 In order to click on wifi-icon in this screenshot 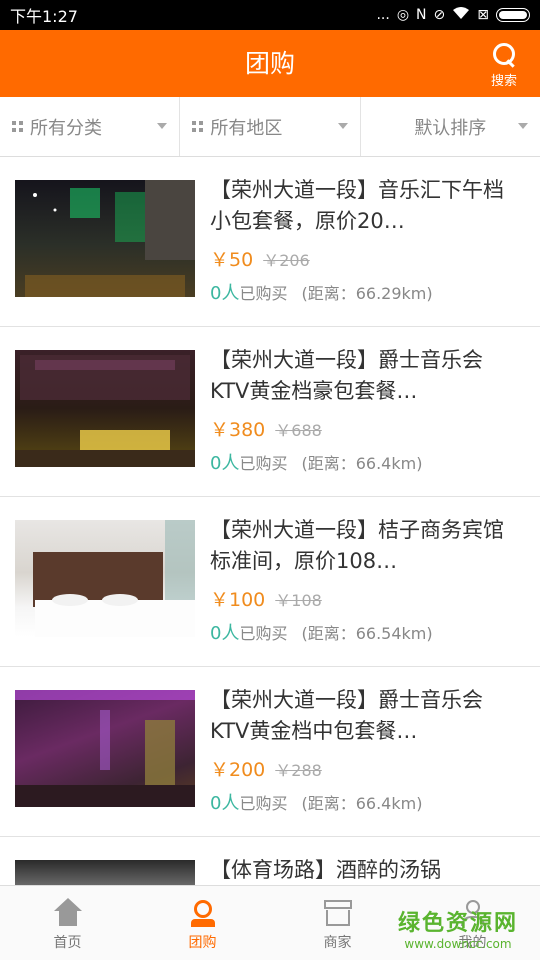, I will do `click(461, 15)`.